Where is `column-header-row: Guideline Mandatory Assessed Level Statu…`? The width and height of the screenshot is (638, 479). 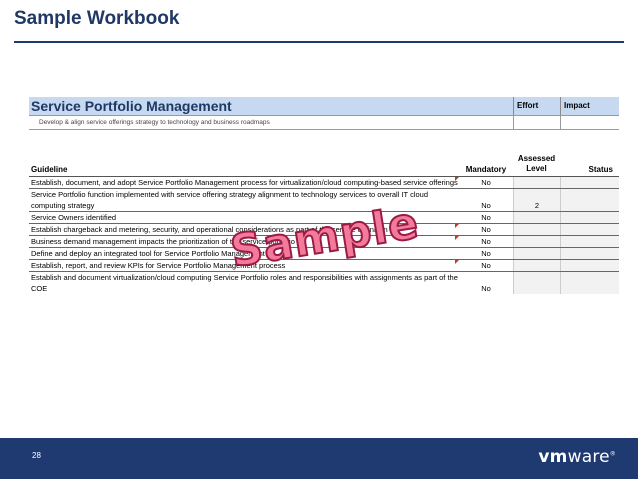
column-header-row: Guideline Mandatory Assessed Level Statu… is located at coordinates (324, 163).